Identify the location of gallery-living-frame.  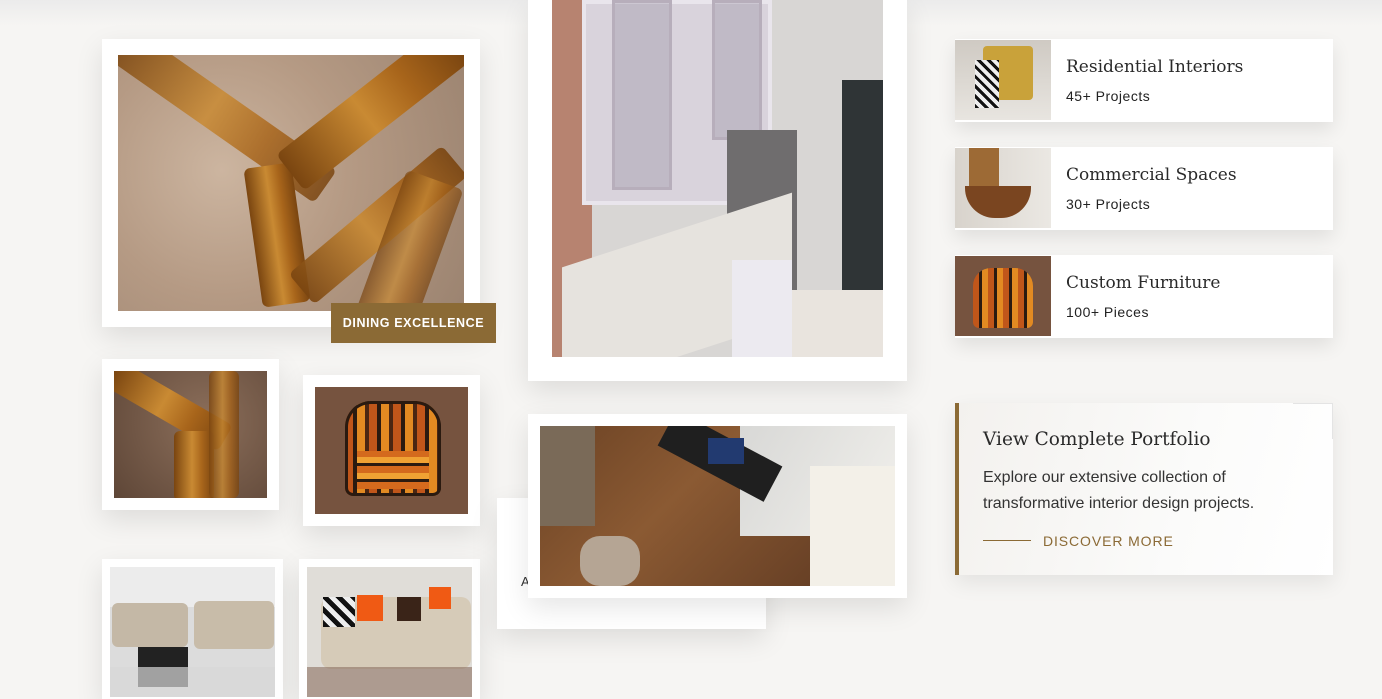
(717, 506).